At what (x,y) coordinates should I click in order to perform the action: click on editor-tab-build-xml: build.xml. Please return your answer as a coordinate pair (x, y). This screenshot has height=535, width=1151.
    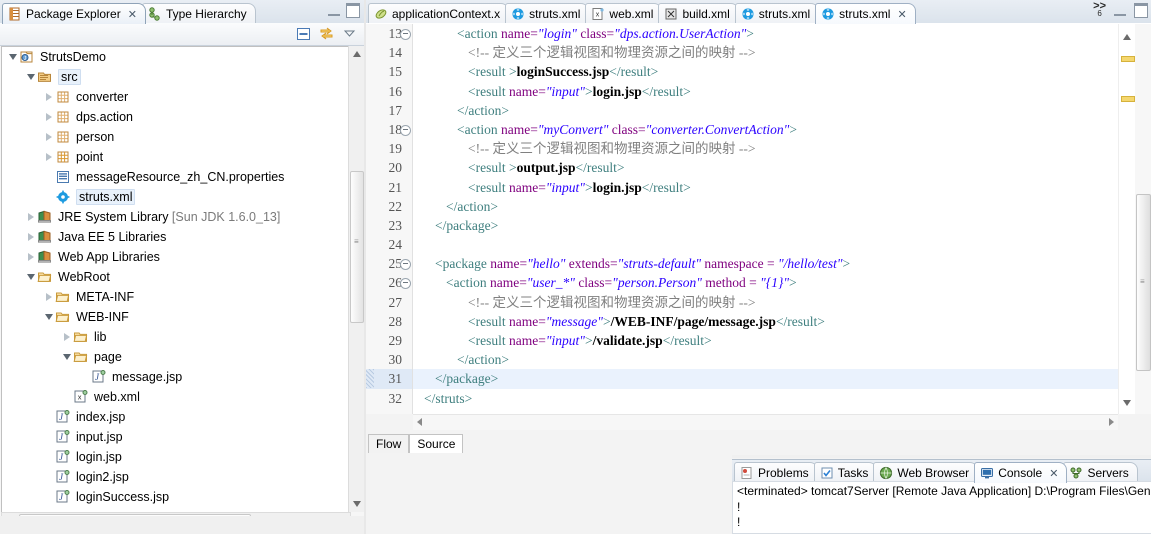
    Looking at the image, I should click on (698, 13).